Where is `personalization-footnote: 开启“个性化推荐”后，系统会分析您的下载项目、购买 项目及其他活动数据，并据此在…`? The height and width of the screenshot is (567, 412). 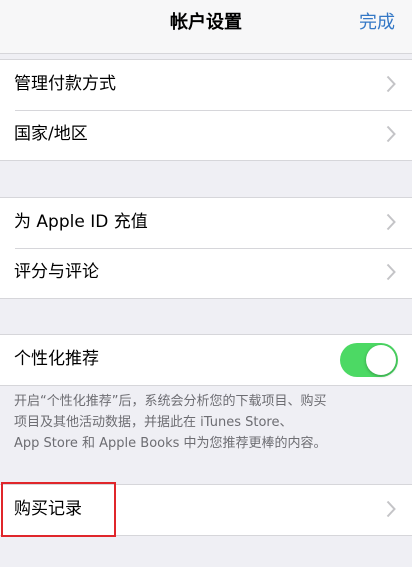 personalization-footnote: 开启“个性化推荐”后，系统会分析您的下载项目、购买 项目及其他活动数据，并据此在… is located at coordinates (209, 422).